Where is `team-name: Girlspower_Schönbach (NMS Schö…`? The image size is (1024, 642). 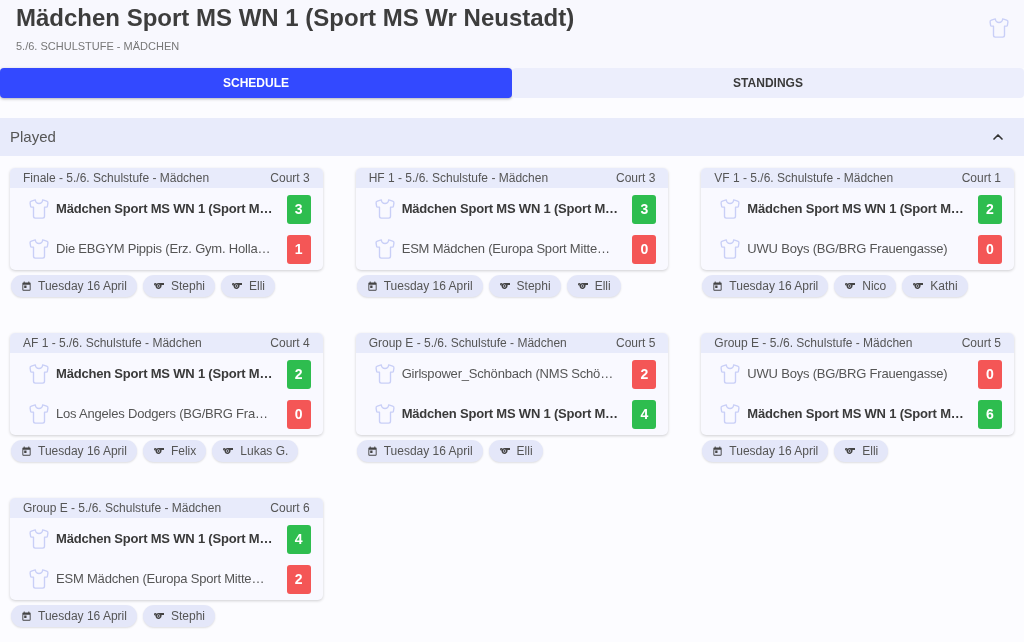 team-name: Girlspower_Schönbach (NMS Schö… is located at coordinates (507, 374).